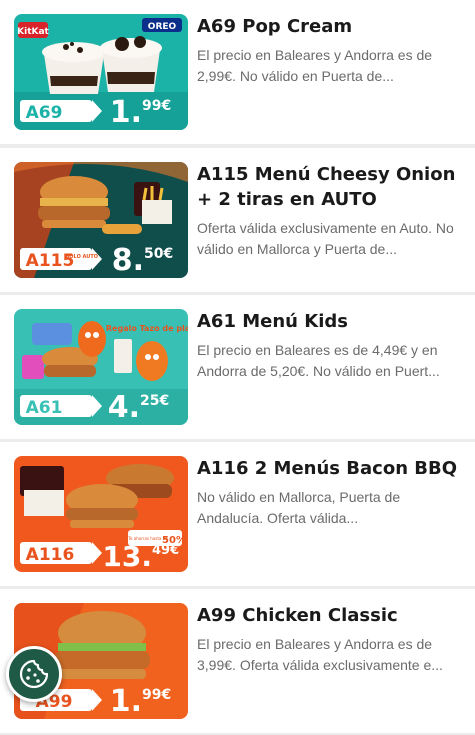 The width and height of the screenshot is (475, 735). What do you see at coordinates (331, 321) in the screenshot?
I see `offer-title: A61 Menú Kids` at bounding box center [331, 321].